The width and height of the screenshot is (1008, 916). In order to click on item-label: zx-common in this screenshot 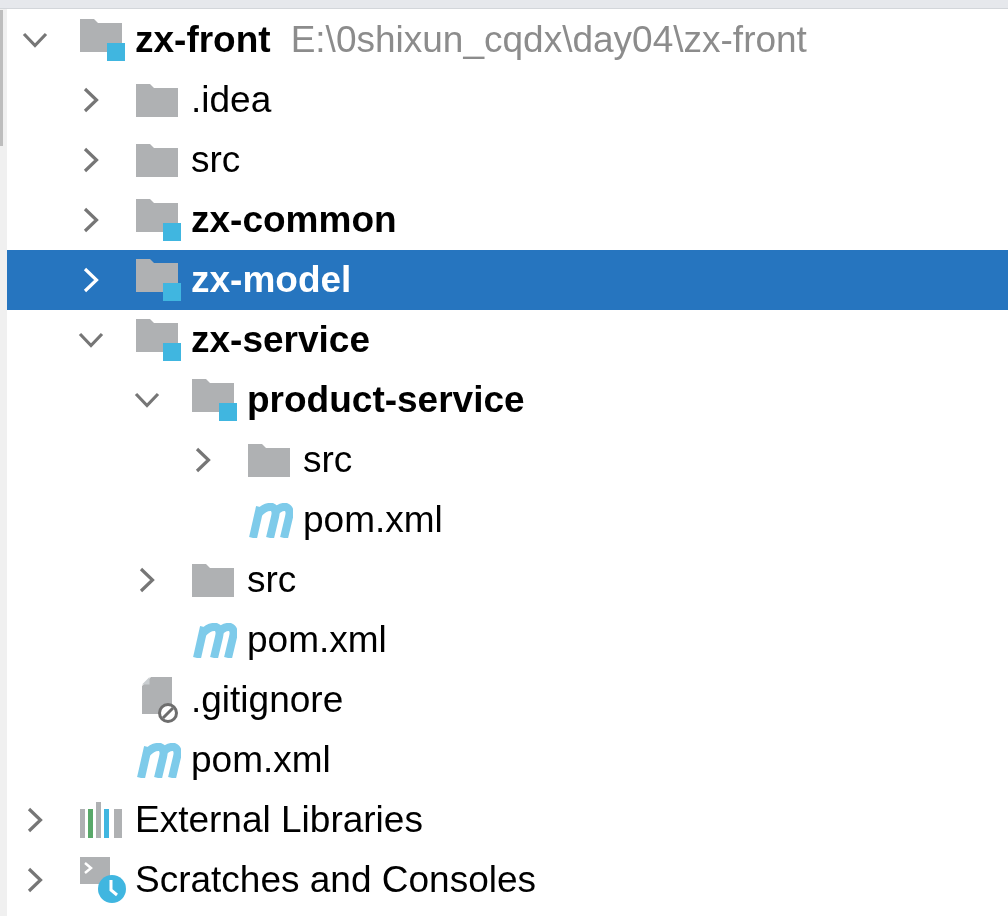, I will do `click(294, 220)`.